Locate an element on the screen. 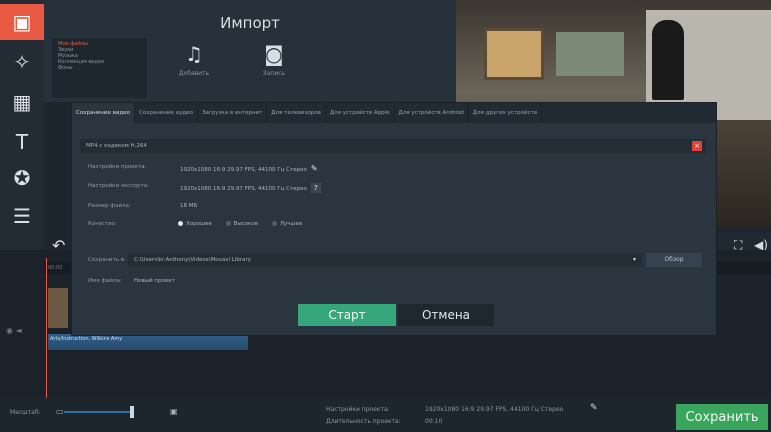 Image resolution: width=771 pixels, height=432 pixels. audio-clip-title: Arts/Instruction, Wilkins Amy is located at coordinates (86, 339).